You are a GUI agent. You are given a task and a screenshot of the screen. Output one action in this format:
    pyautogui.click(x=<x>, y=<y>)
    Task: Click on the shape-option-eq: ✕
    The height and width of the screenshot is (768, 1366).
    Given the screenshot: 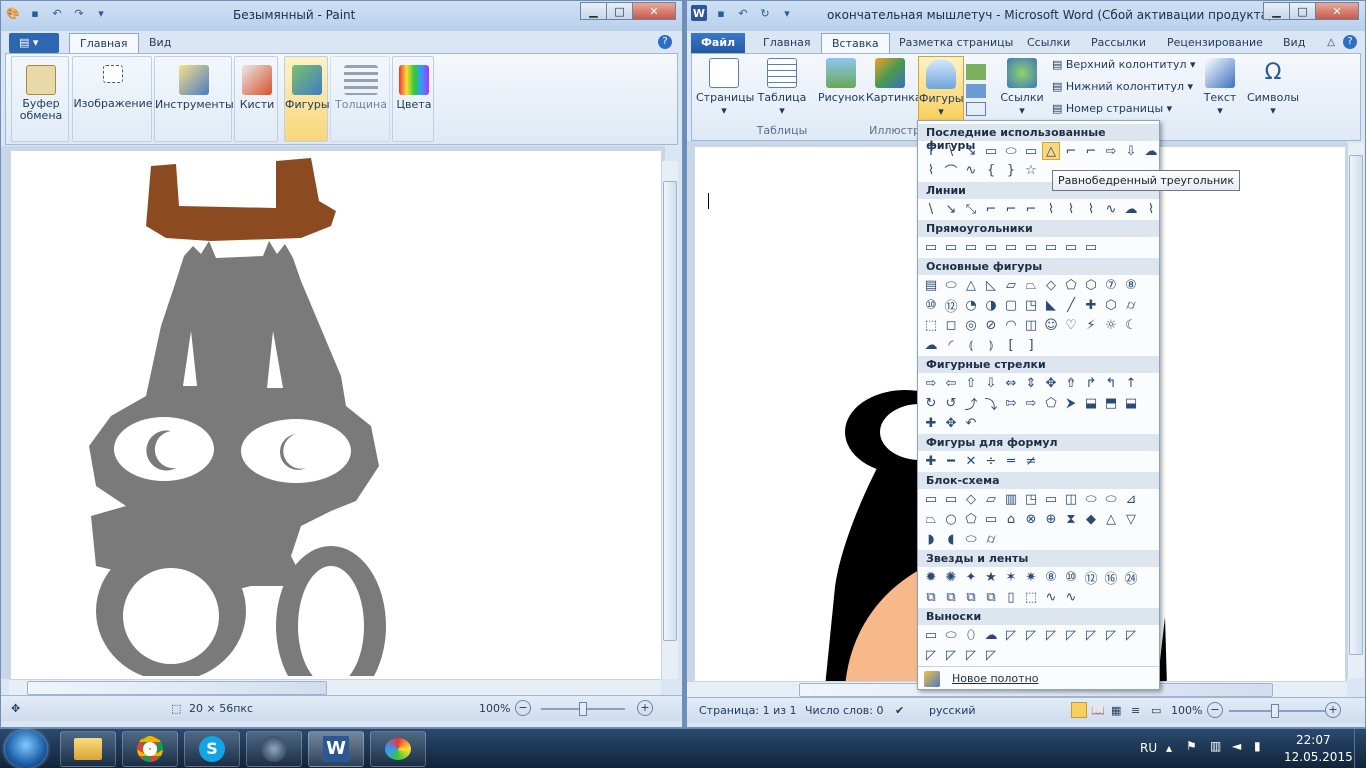 What is the action you would take?
    pyautogui.click(x=971, y=461)
    